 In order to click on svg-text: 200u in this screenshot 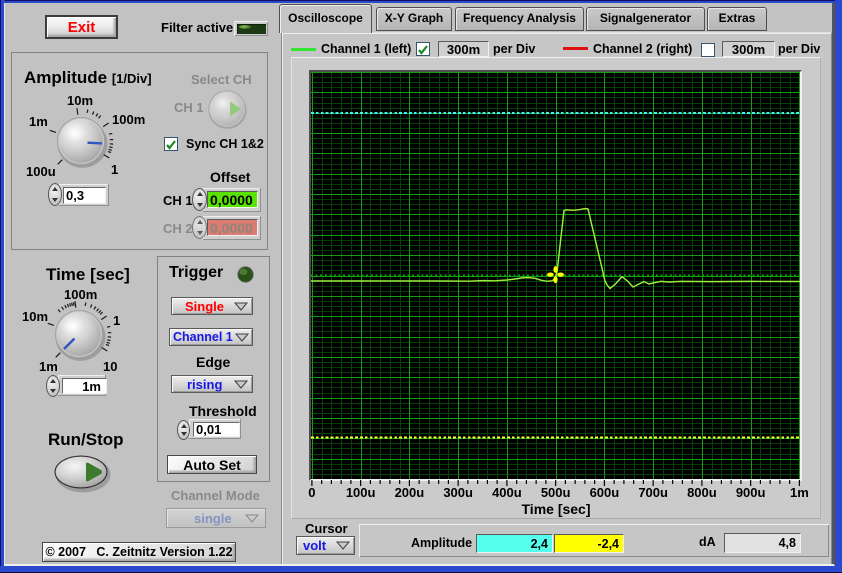, I will do `click(410, 492)`.